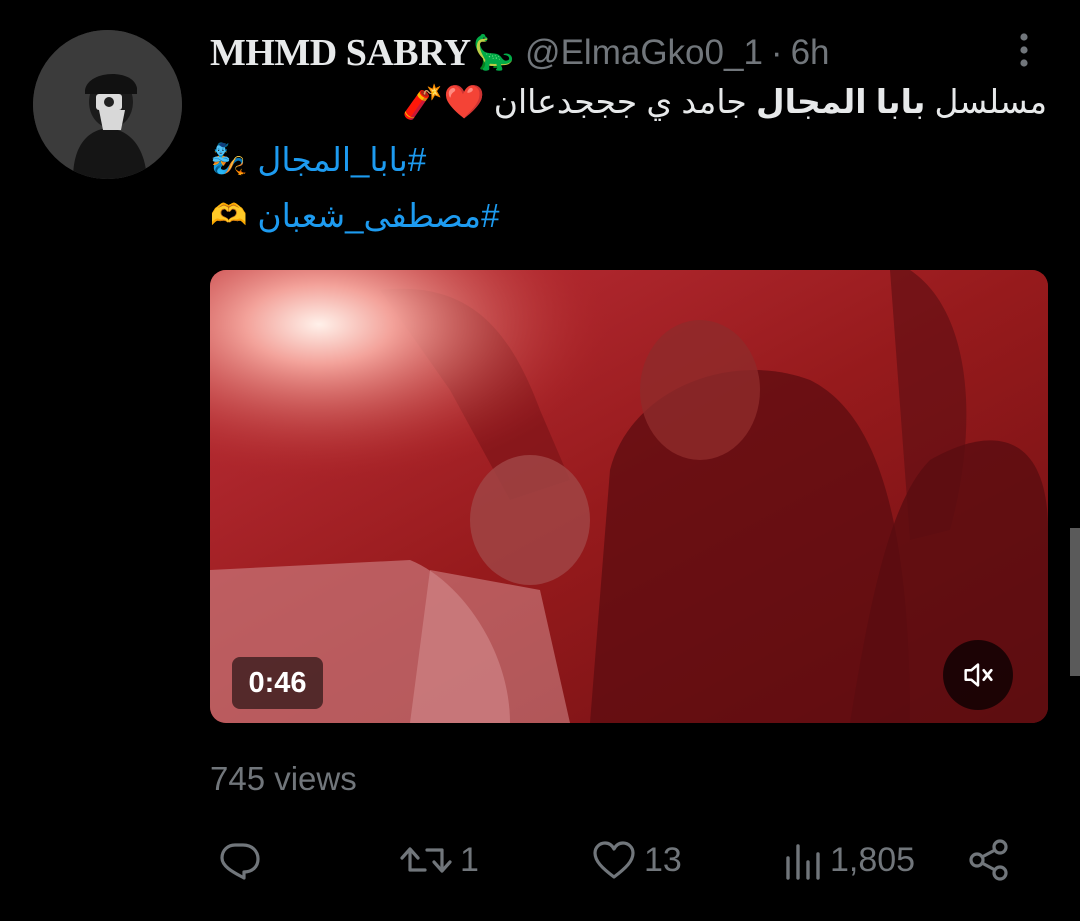 The height and width of the screenshot is (921, 1080). What do you see at coordinates (283, 778) in the screenshot?
I see `view-count: 745 views` at bounding box center [283, 778].